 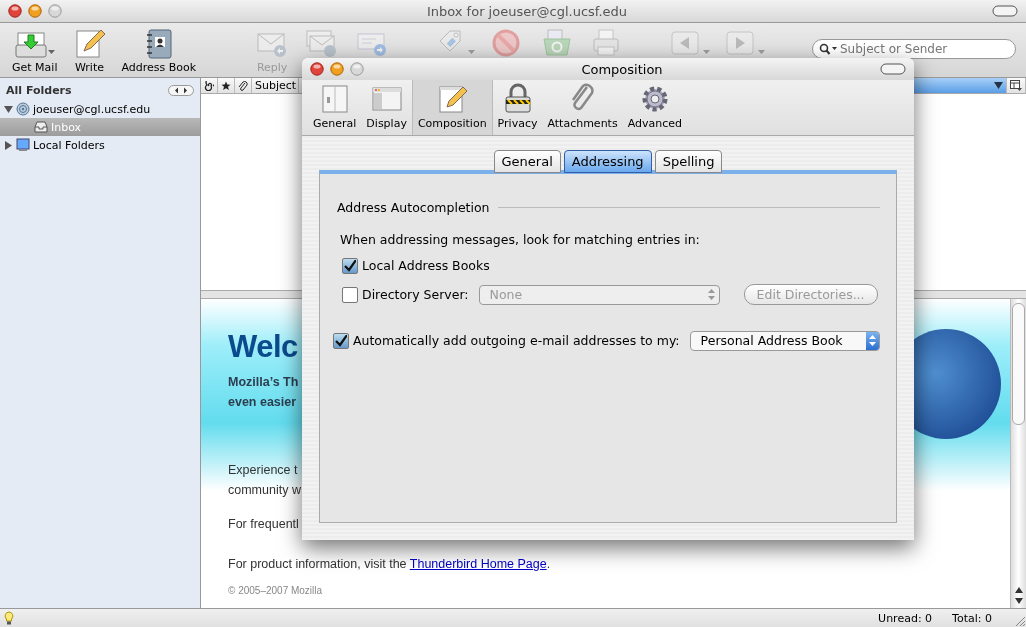 What do you see at coordinates (264, 490) in the screenshot?
I see `welcome-text: community w` at bounding box center [264, 490].